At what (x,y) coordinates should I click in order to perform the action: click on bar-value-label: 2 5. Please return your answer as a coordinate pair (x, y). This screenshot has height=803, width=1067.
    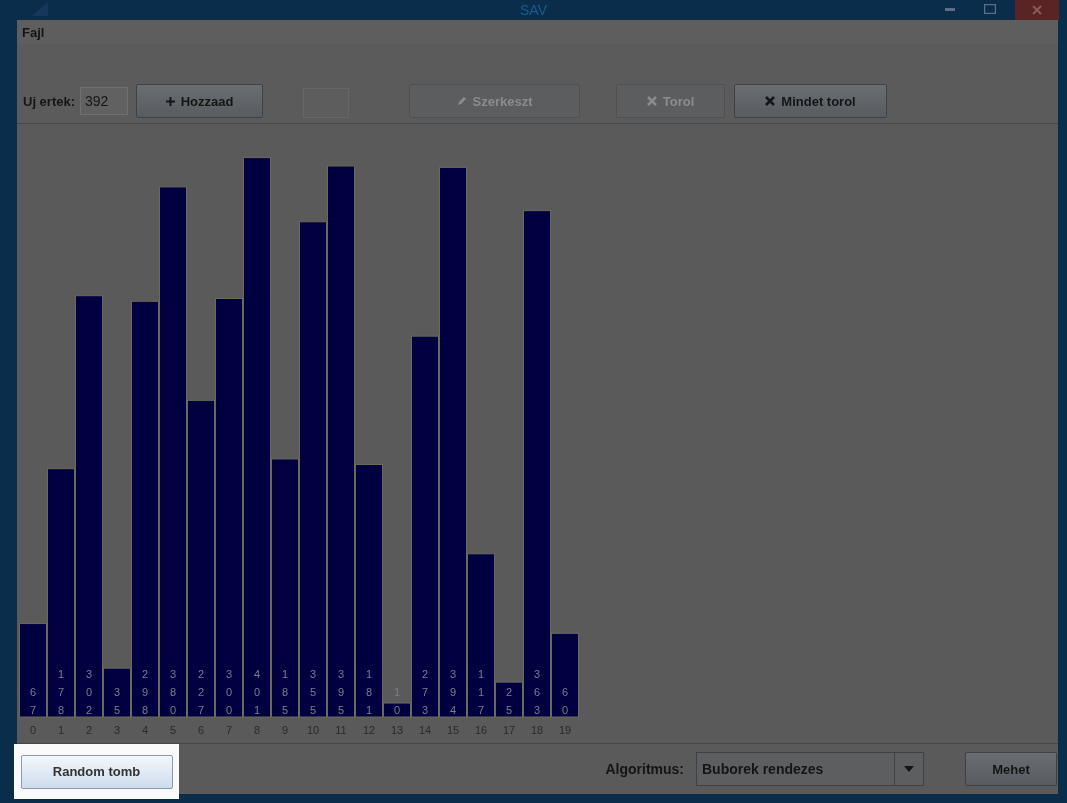
    Looking at the image, I should click on (509, 701).